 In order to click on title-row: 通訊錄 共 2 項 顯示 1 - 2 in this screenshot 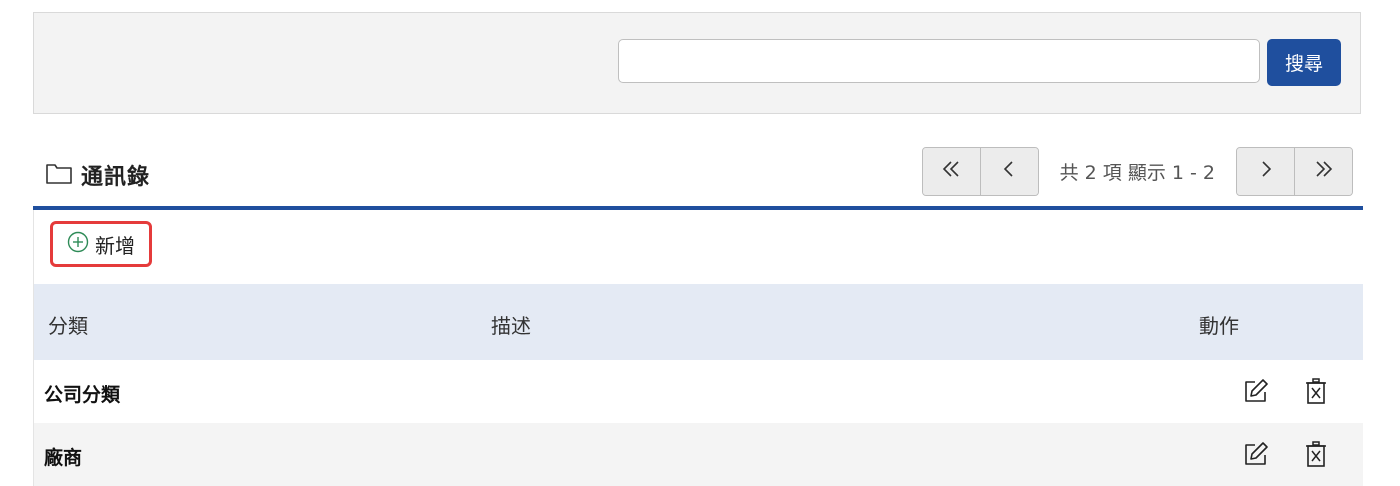, I will do `click(697, 175)`.